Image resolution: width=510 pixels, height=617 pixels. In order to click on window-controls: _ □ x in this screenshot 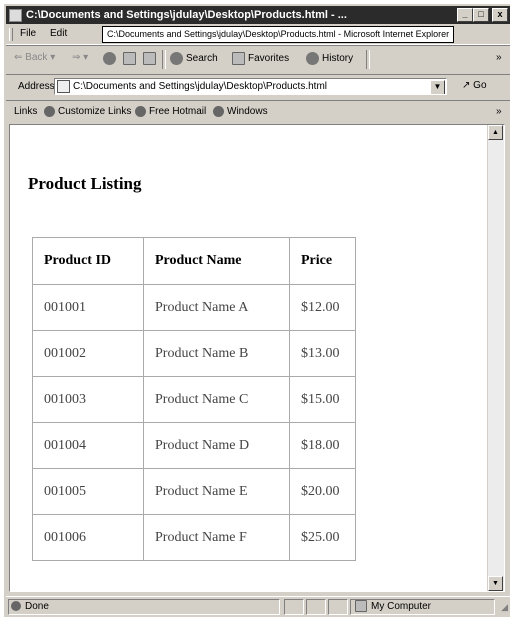, I will do `click(483, 15)`.